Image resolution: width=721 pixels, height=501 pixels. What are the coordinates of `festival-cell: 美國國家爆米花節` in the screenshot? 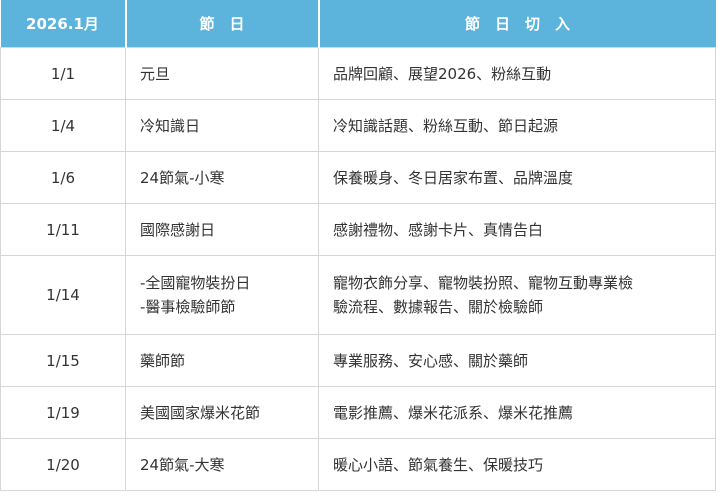 It's located at (222, 412).